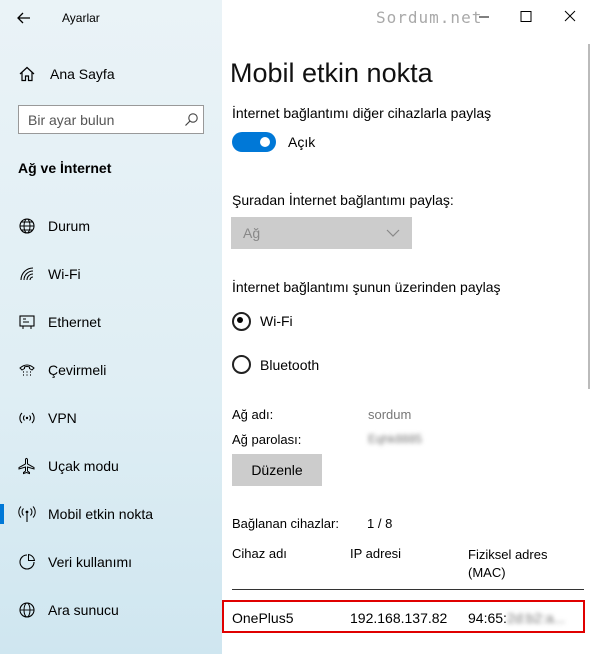  Describe the element at coordinates (82, 74) in the screenshot. I see `sidebar-item-label: Ana Sayfa` at that location.